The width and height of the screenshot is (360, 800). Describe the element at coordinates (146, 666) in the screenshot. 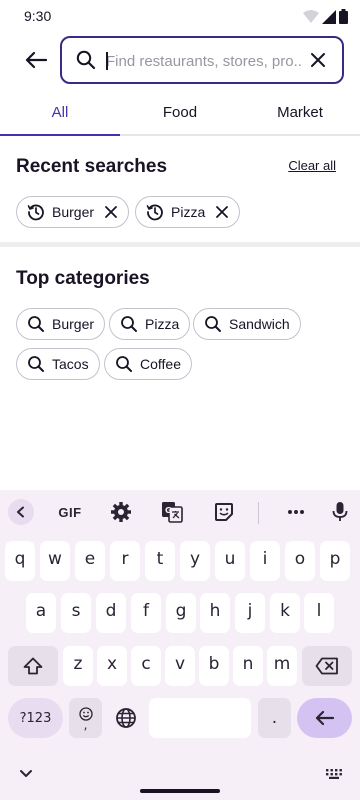

I see `key-c: c` at that location.